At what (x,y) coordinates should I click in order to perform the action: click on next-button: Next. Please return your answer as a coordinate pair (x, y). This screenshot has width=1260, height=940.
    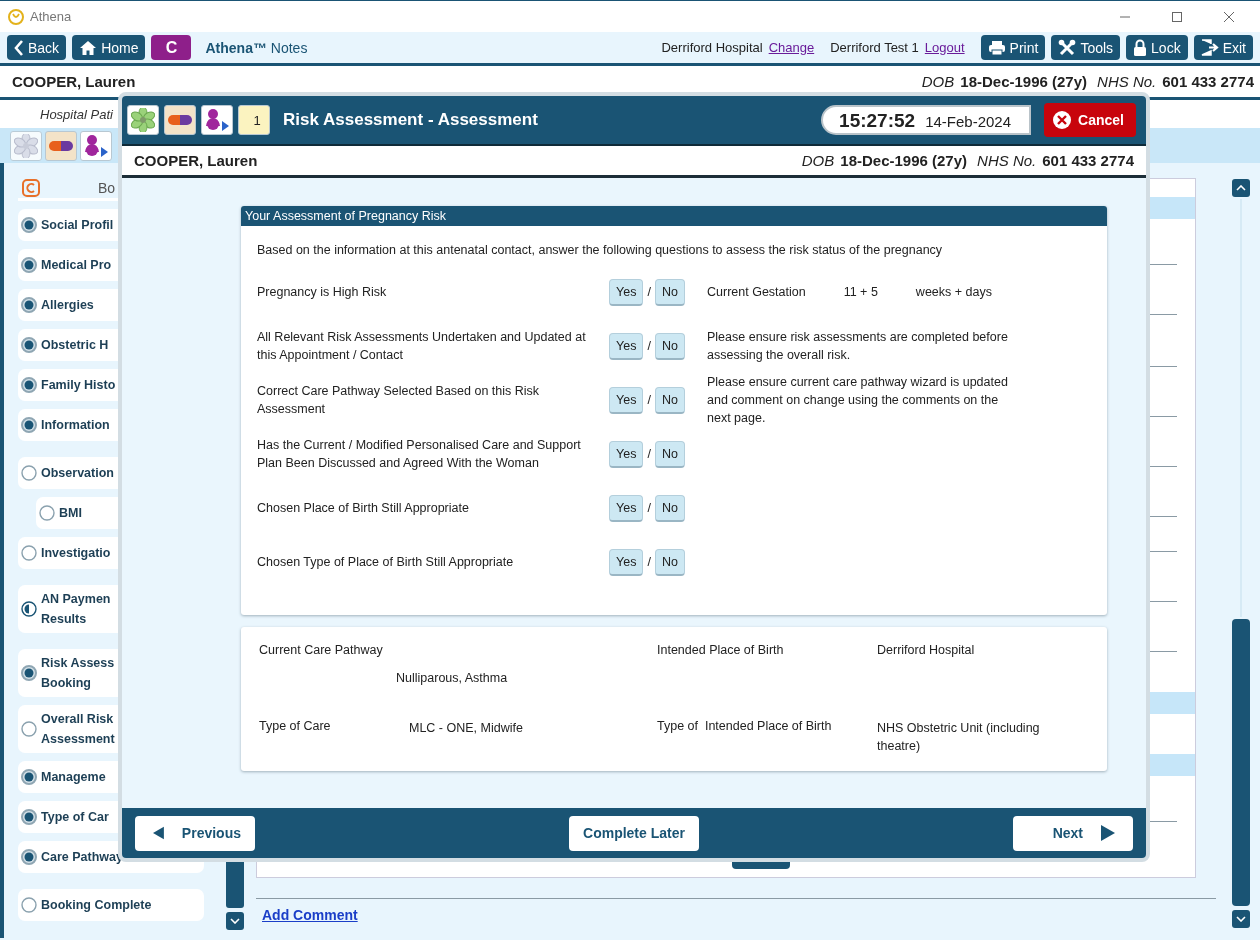
    Looking at the image, I should click on (1073, 833).